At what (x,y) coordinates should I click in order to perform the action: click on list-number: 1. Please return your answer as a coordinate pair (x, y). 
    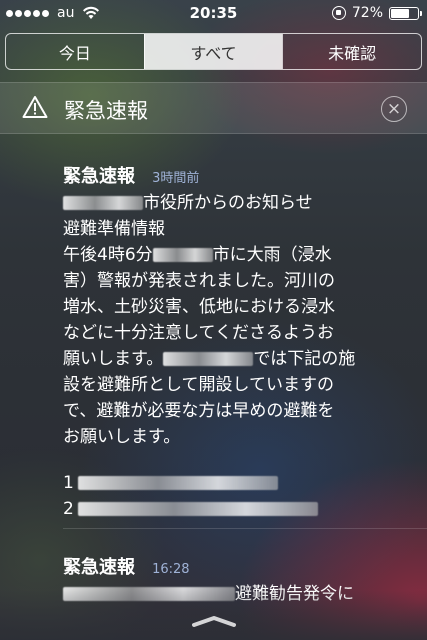
    Looking at the image, I should click on (68, 483).